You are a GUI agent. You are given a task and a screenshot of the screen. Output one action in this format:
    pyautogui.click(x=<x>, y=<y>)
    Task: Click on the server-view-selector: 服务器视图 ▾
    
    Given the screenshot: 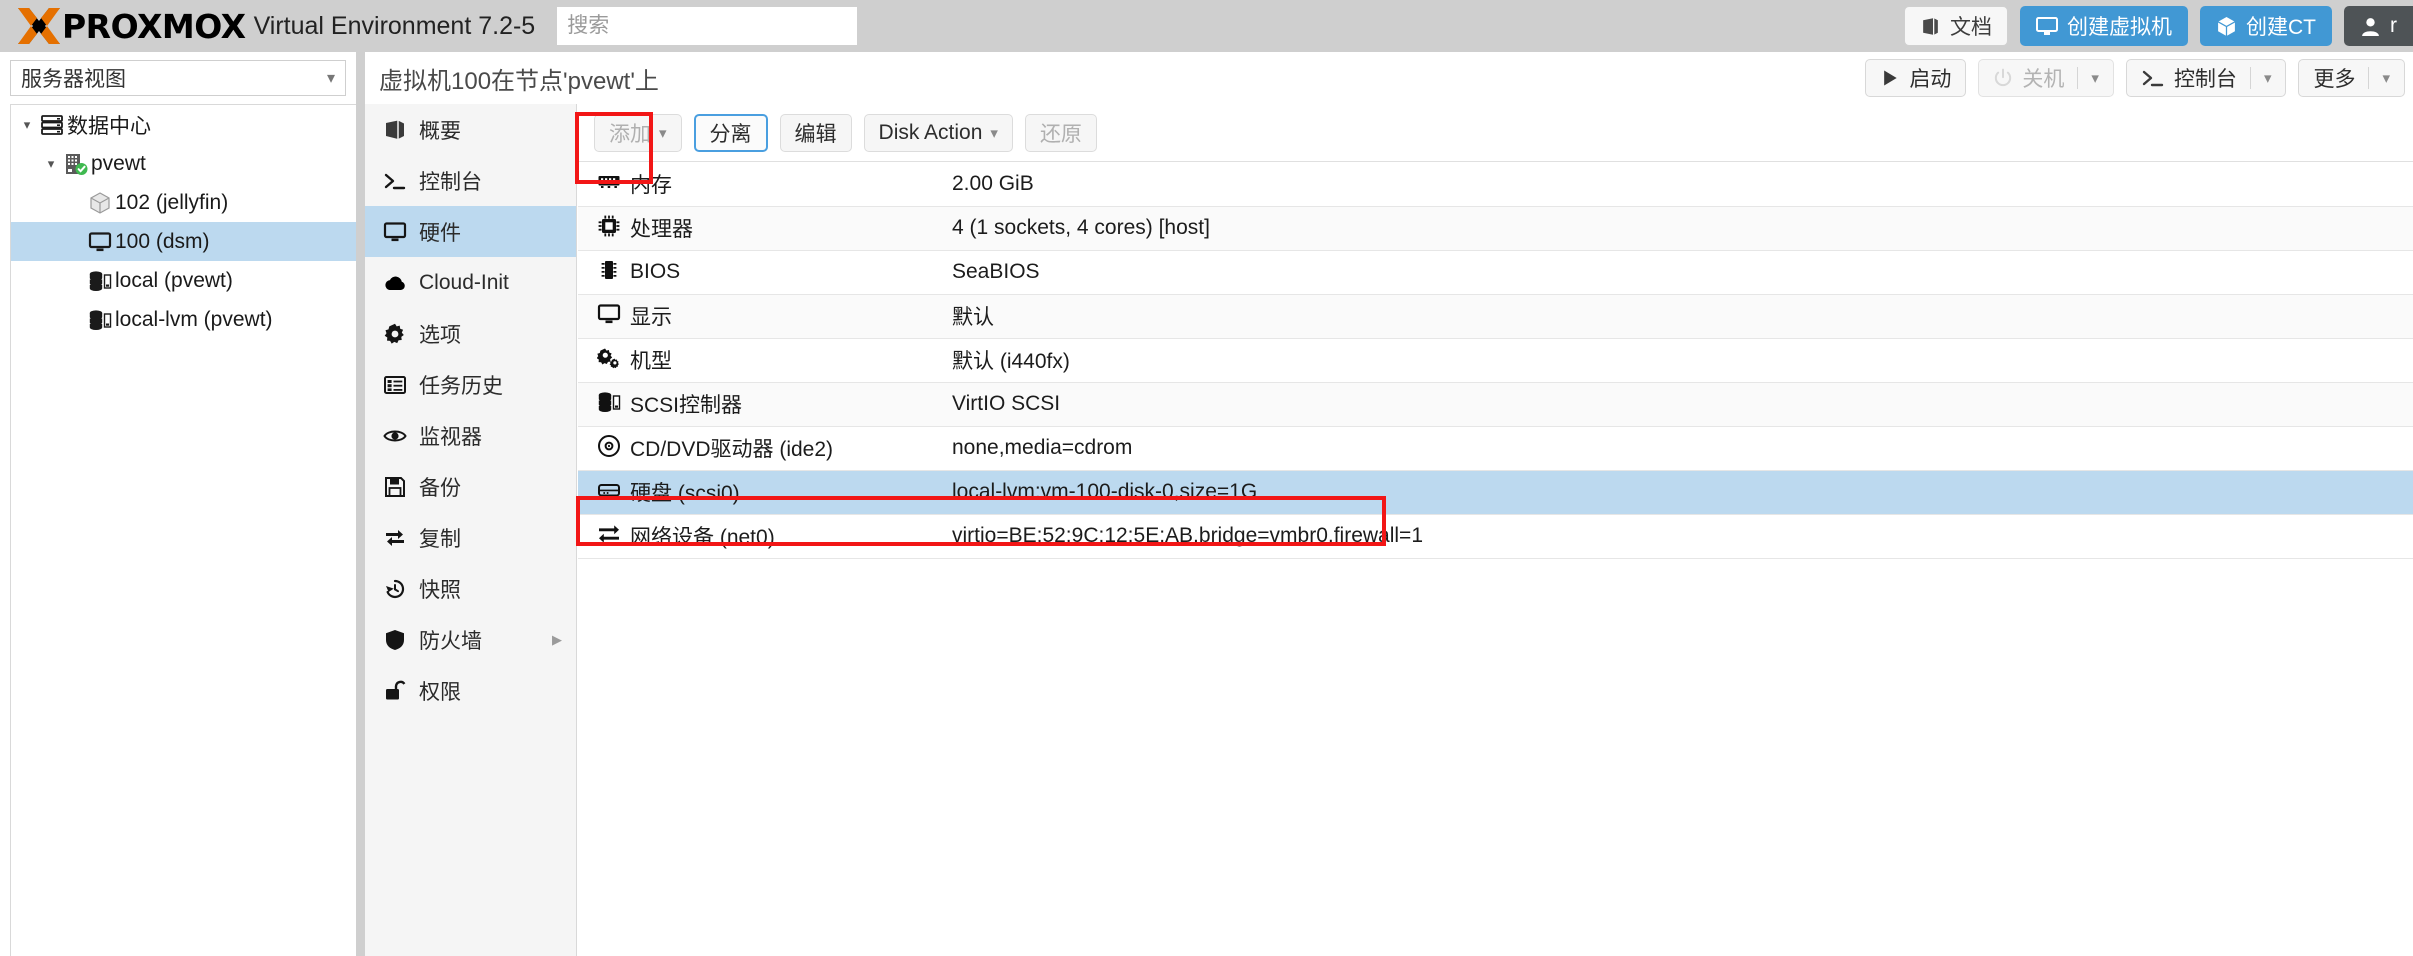 What is the action you would take?
    pyautogui.click(x=178, y=78)
    